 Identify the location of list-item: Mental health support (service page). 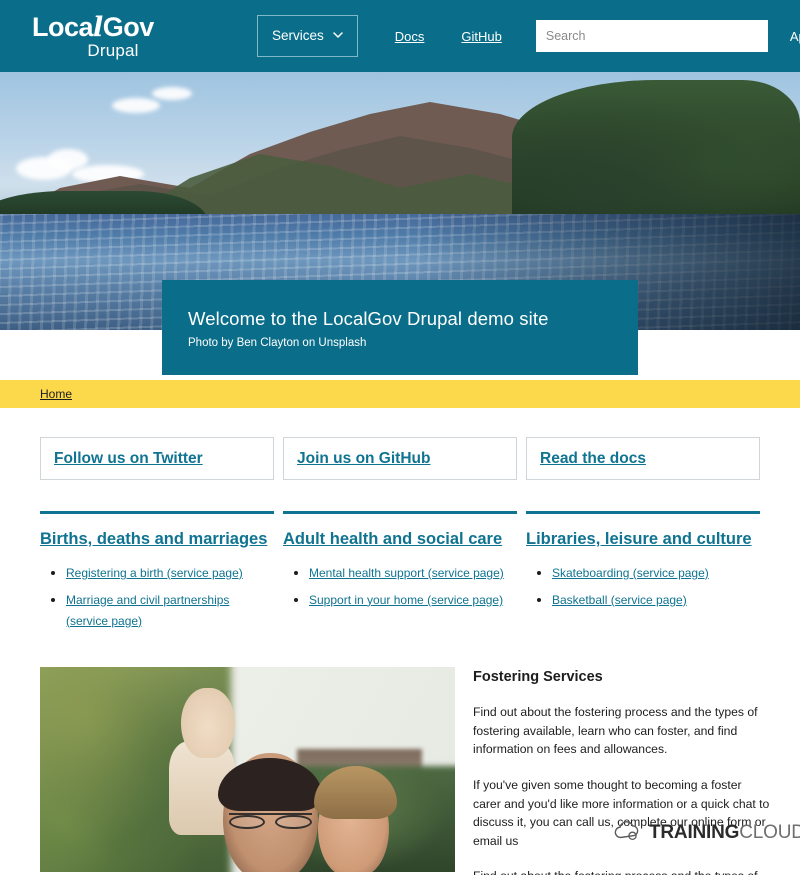
(413, 573).